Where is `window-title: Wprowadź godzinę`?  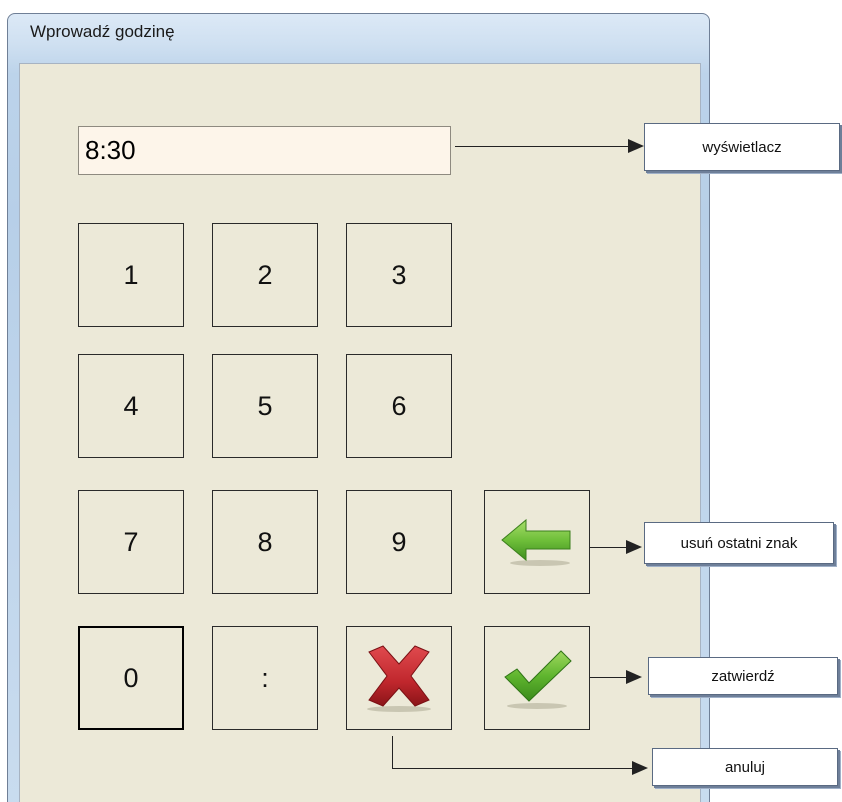 window-title: Wprowadź godzinę is located at coordinates (102, 31).